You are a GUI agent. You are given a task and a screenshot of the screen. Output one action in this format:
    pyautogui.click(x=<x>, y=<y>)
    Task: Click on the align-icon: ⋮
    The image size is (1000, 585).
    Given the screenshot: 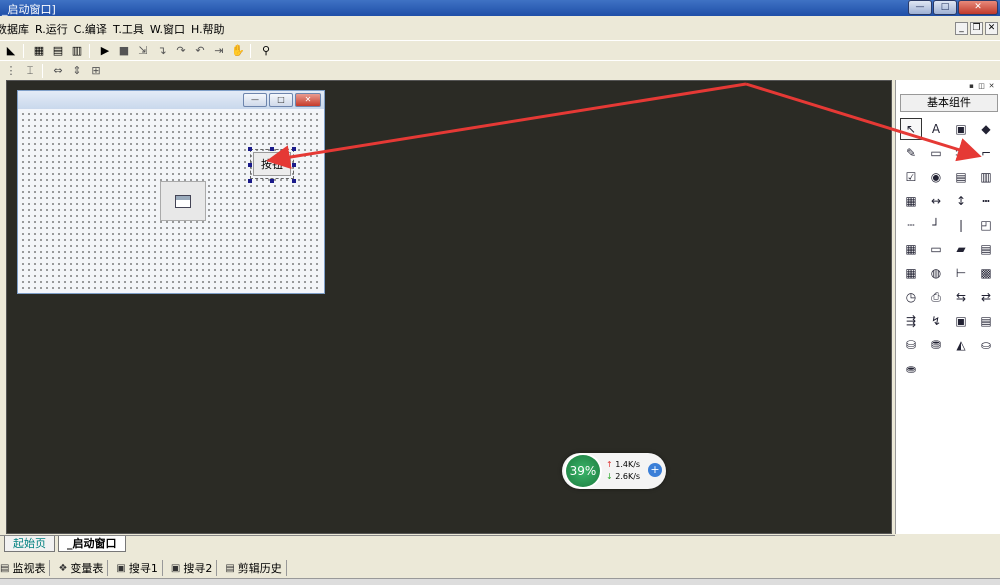 What is the action you would take?
    pyautogui.click(x=11, y=71)
    